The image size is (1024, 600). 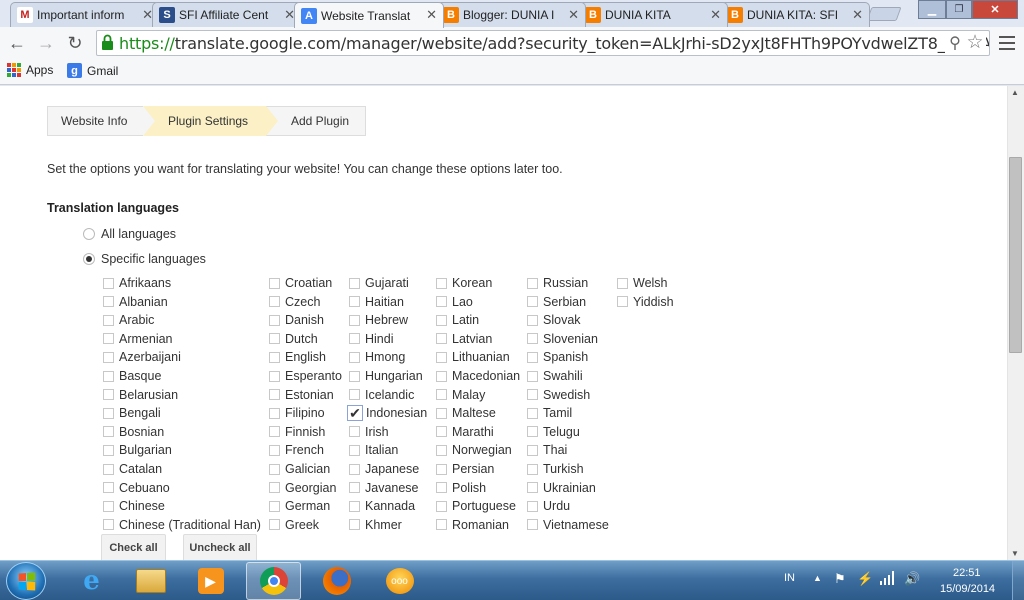 What do you see at coordinates (369, 15) in the screenshot?
I see `tab: A Website Translat ✕` at bounding box center [369, 15].